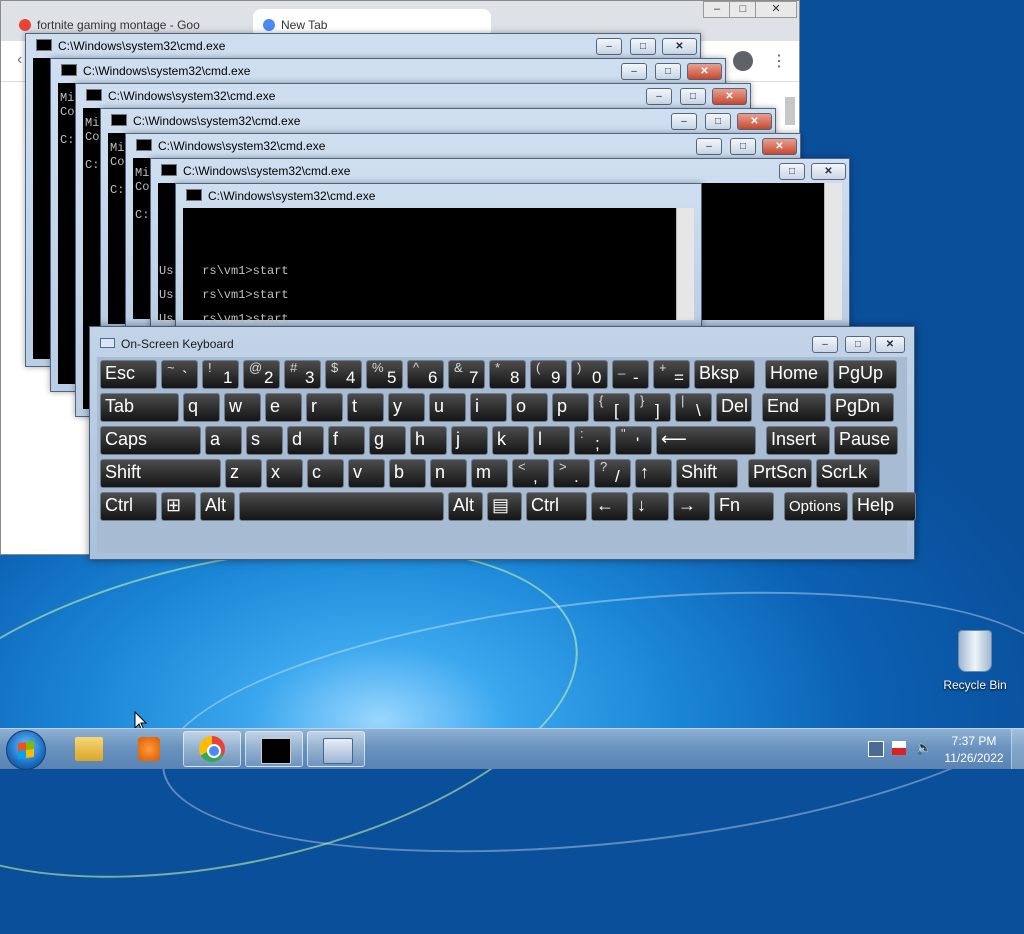 Image resolution: width=1024 pixels, height=934 pixels. I want to click on key-0: ) 0, so click(589, 374).